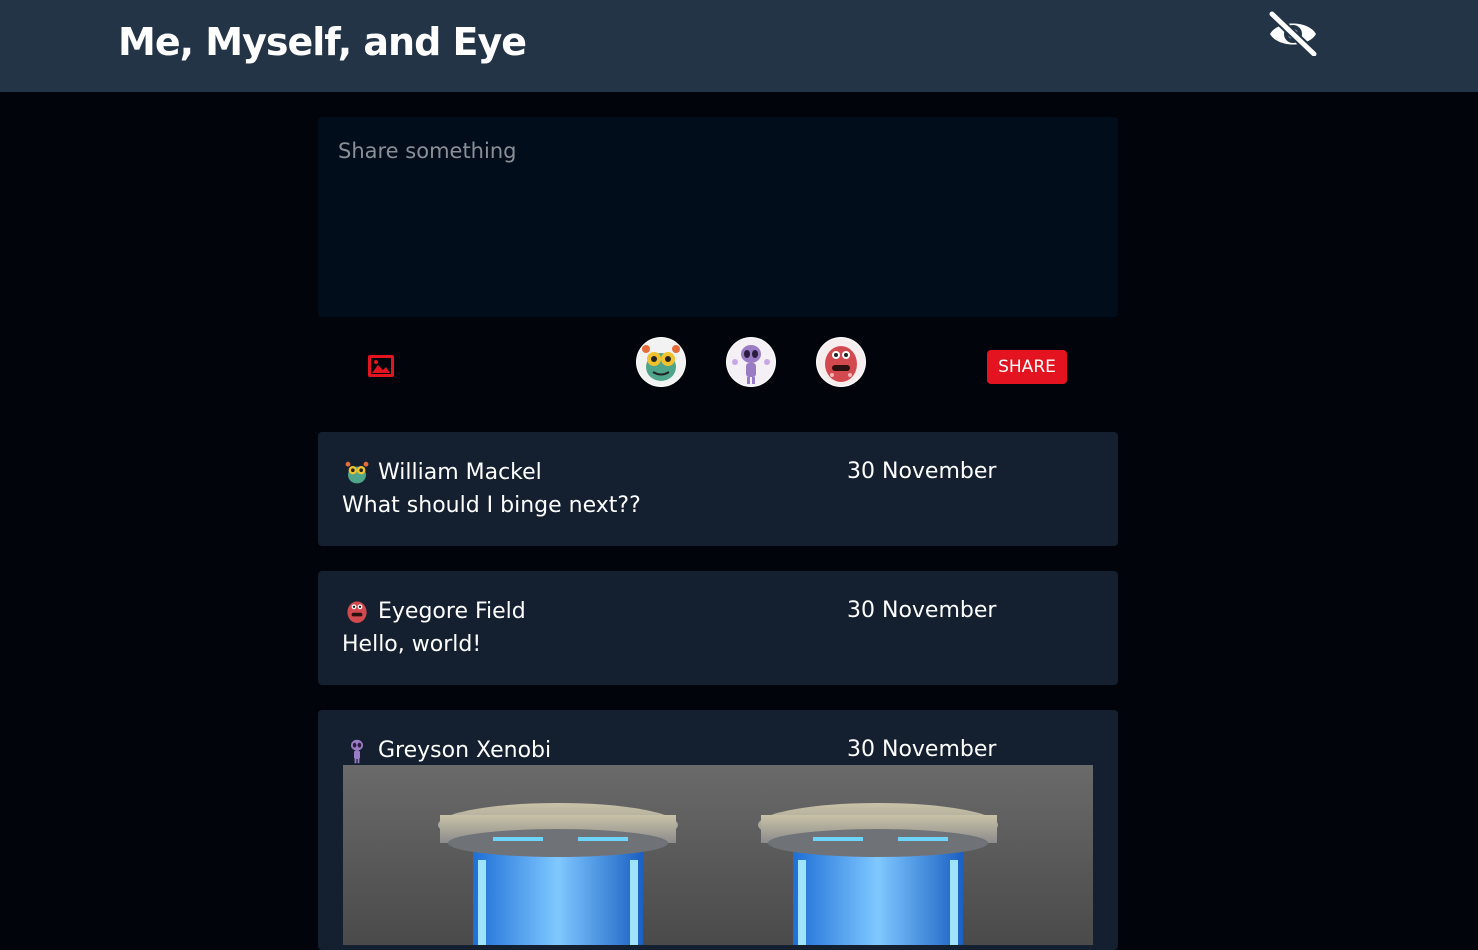  I want to click on post-card: Eyegore Field 30 November Hello, world!, so click(718, 628).